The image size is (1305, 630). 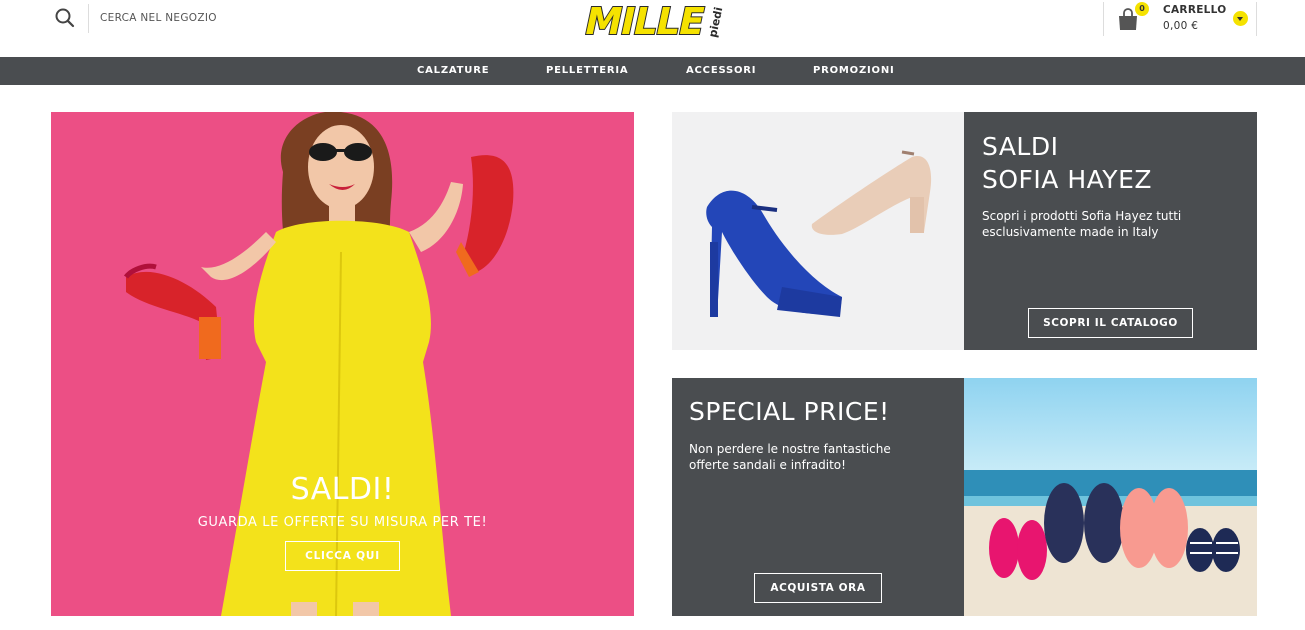 What do you see at coordinates (200, 18) in the screenshot?
I see `search-input` at bounding box center [200, 18].